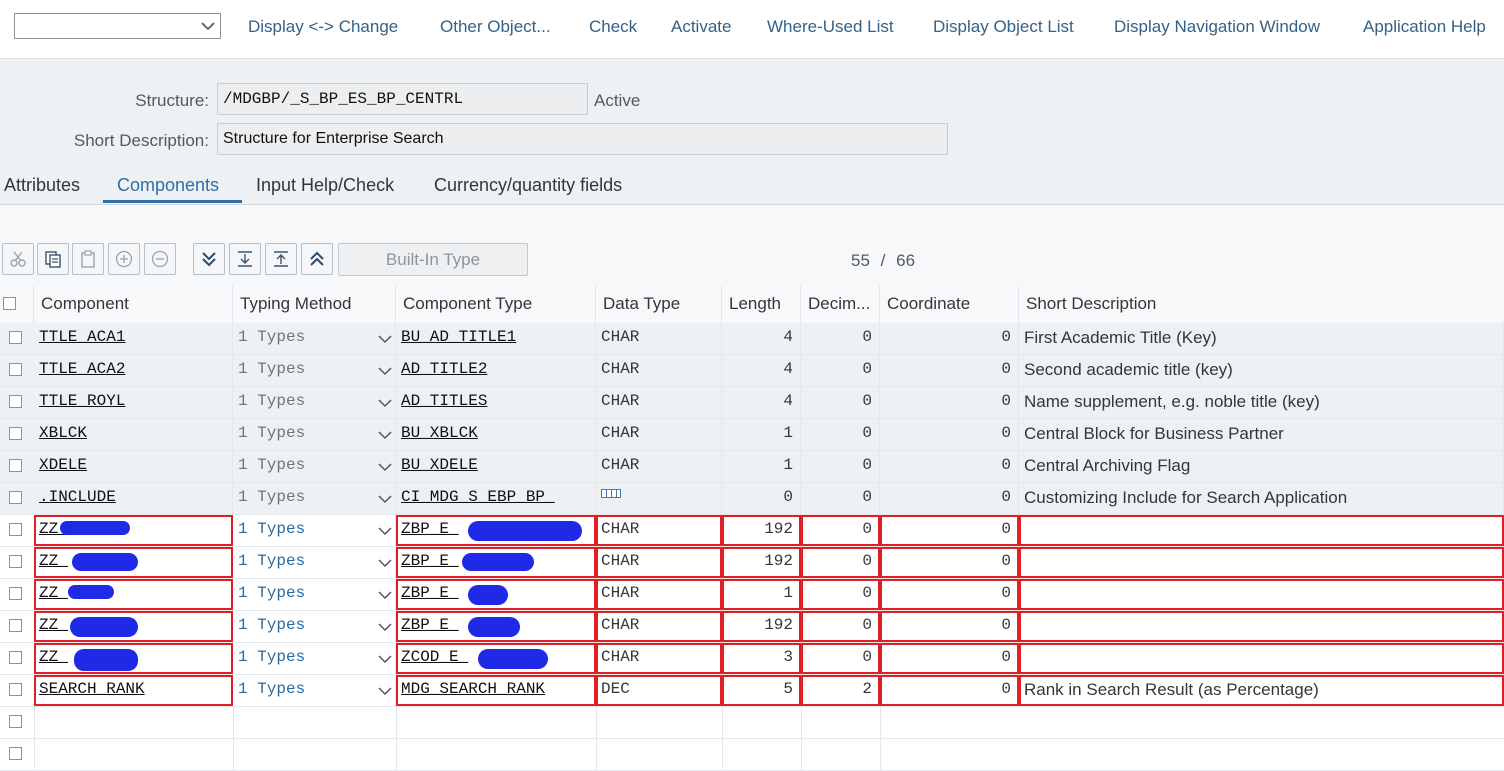 The height and width of the screenshot is (771, 1504). What do you see at coordinates (496, 690) in the screenshot?
I see `cell-comp-type: MDG_SEARCH_RANK` at bounding box center [496, 690].